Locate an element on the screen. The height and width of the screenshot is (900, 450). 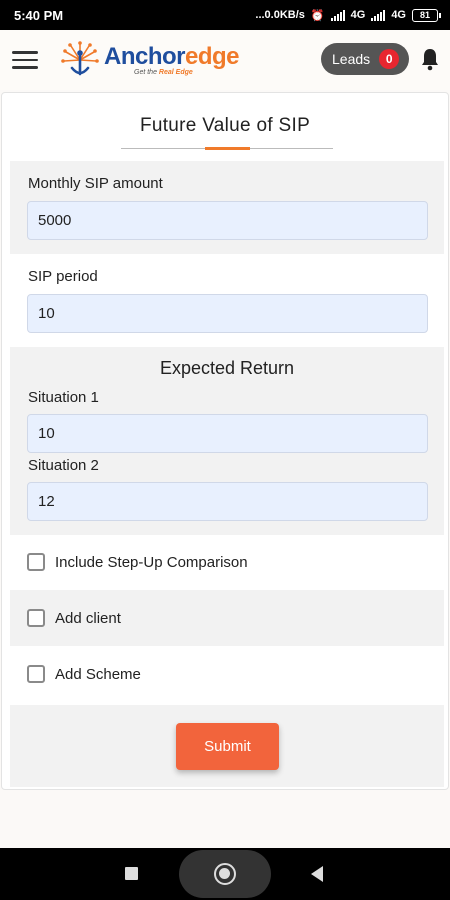
network-2-label: 4G is located at coordinates (398, 15).